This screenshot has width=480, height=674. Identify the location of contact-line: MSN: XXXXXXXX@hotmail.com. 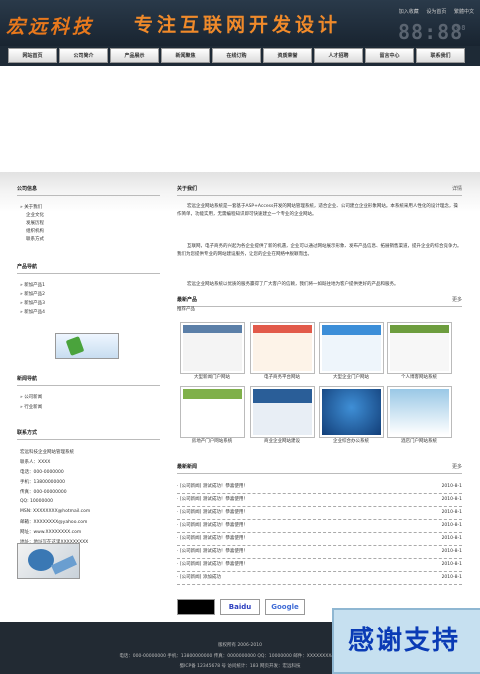
(55, 511).